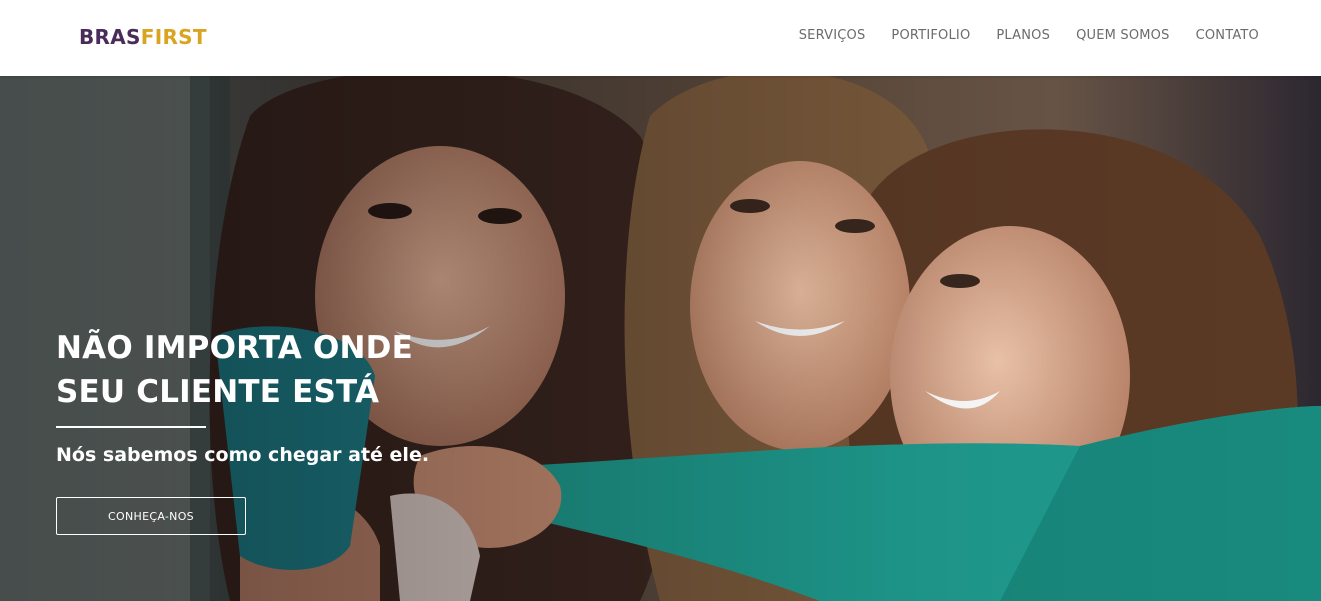 The image size is (1321, 601). I want to click on nav-item-servicos: SERVIÇOS, so click(832, 36).